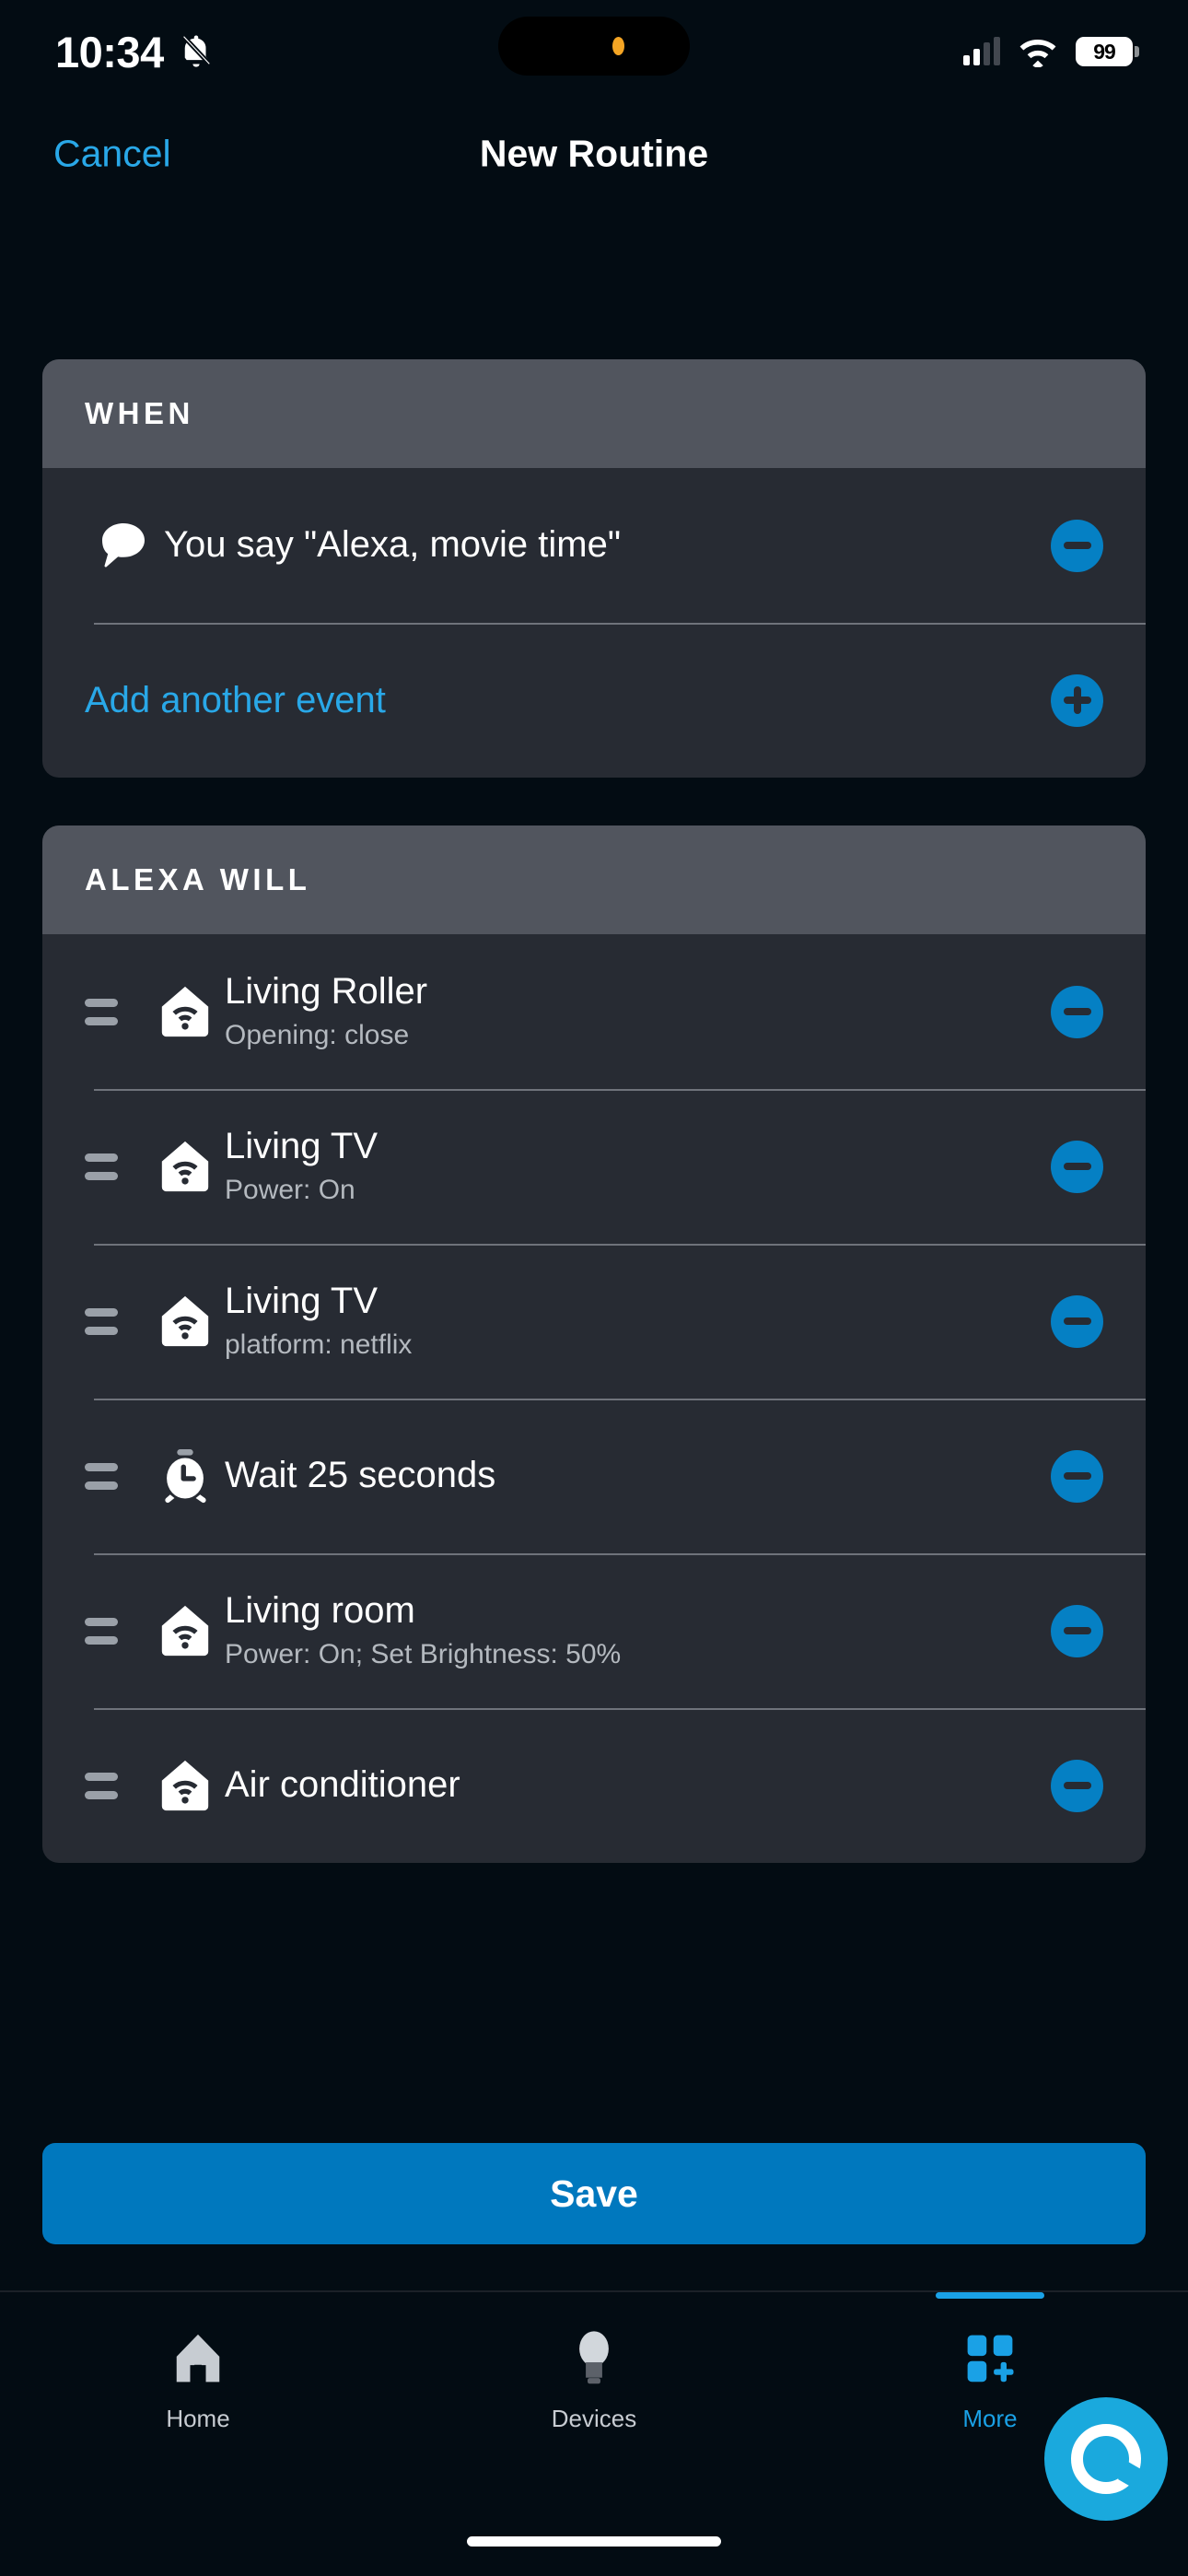  Describe the element at coordinates (594, 2357) in the screenshot. I see `lightbulb-icon` at that location.